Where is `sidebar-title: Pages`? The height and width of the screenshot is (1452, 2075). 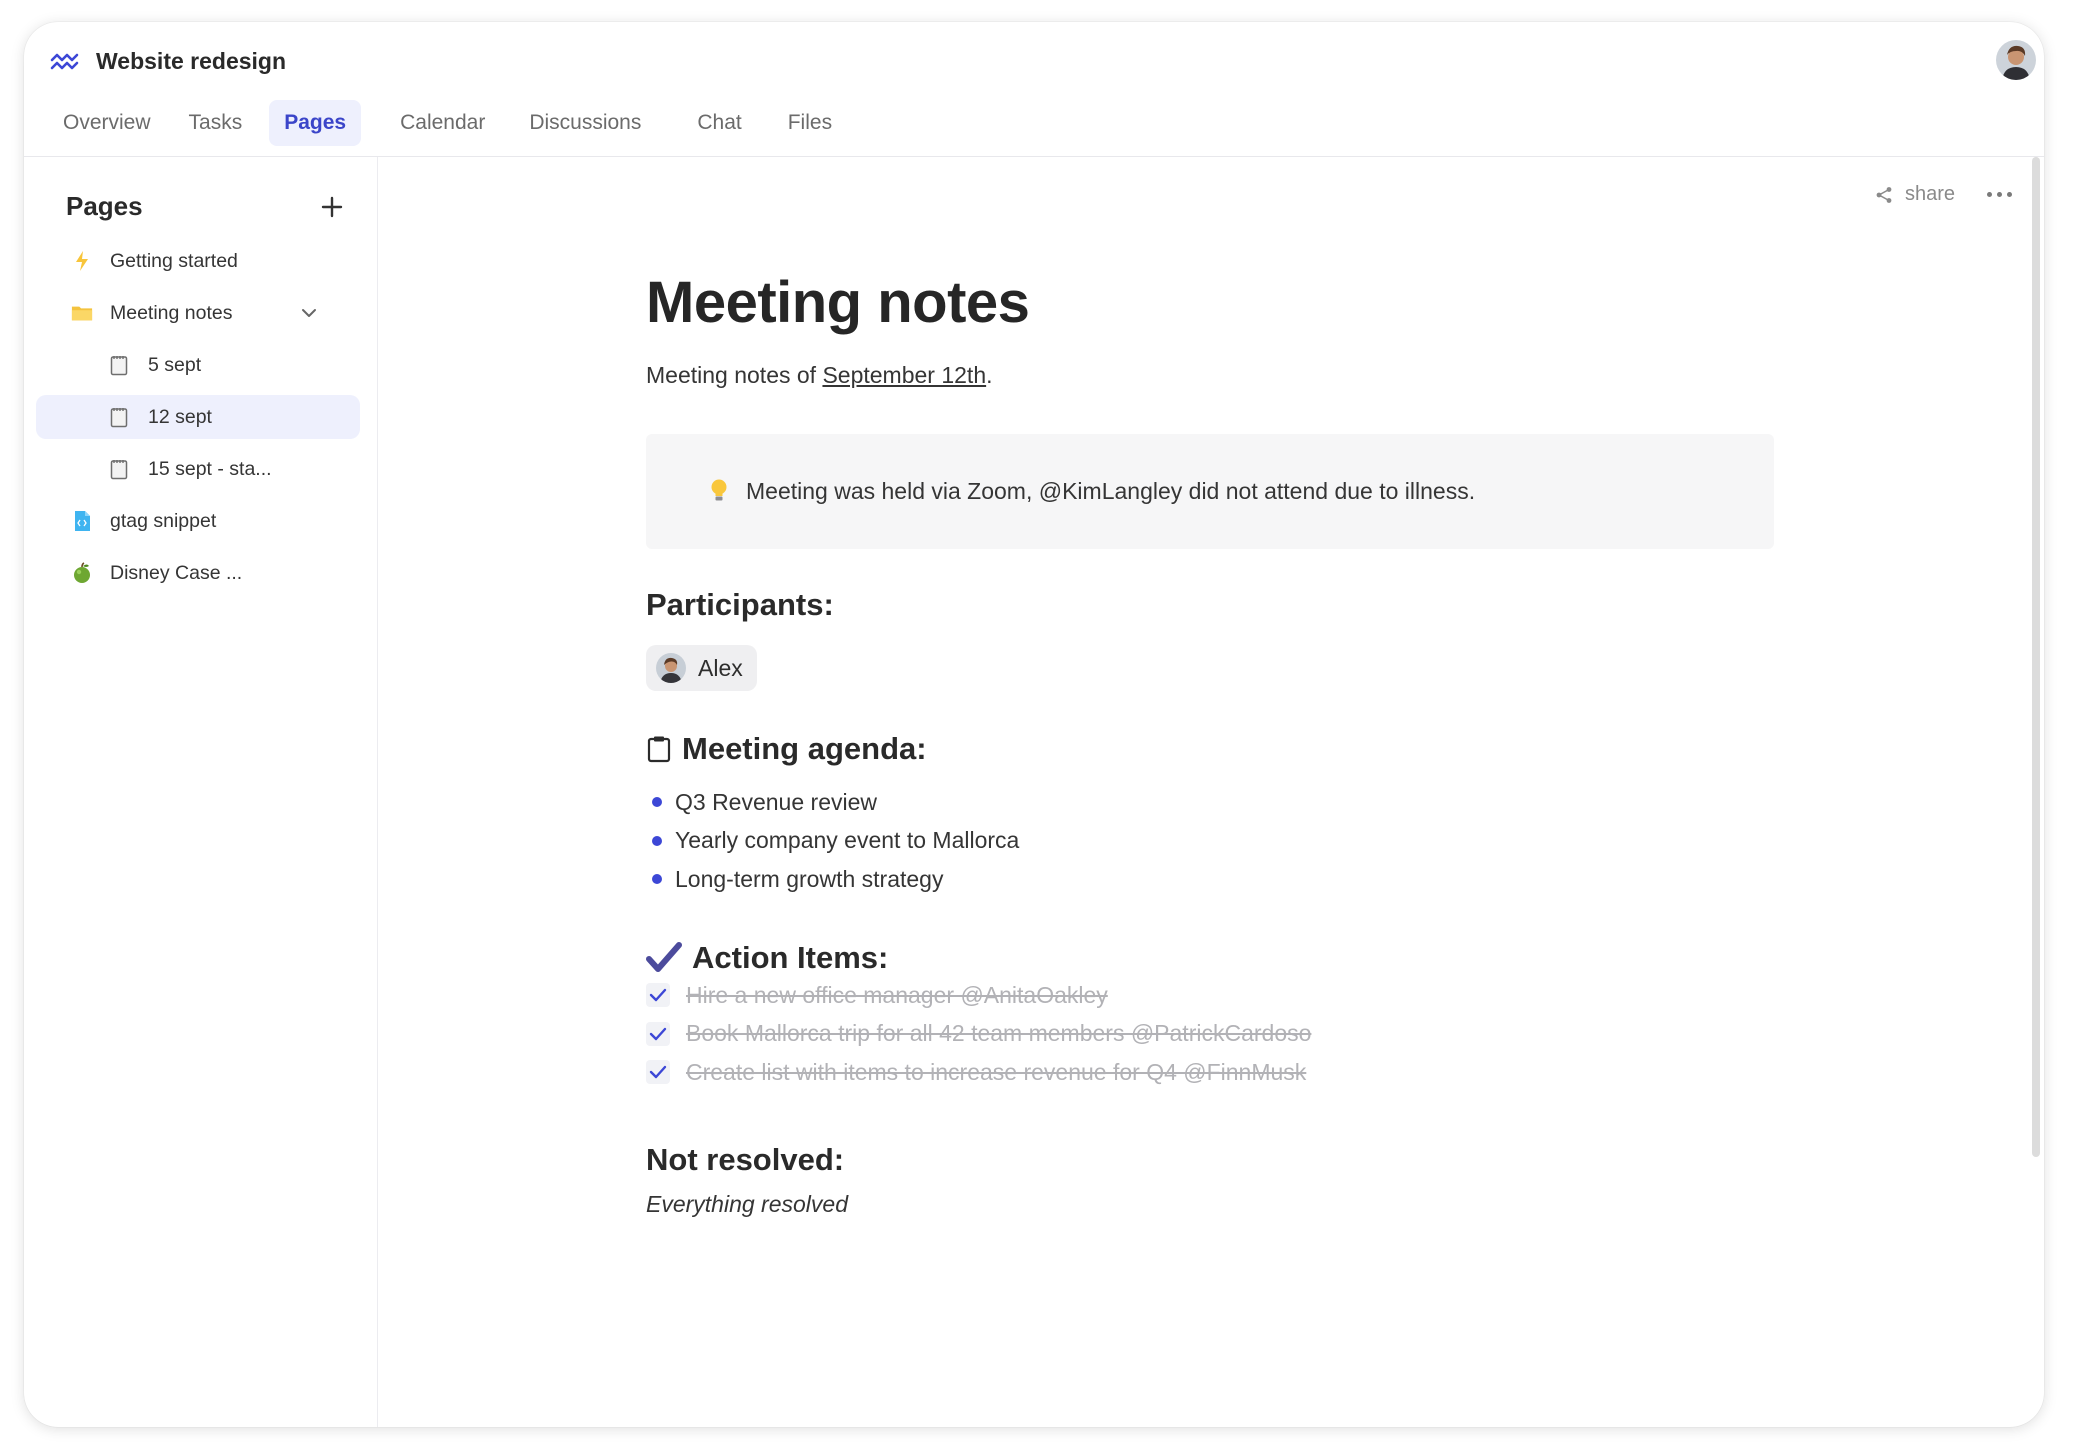
sidebar-title: Pages is located at coordinates (104, 206).